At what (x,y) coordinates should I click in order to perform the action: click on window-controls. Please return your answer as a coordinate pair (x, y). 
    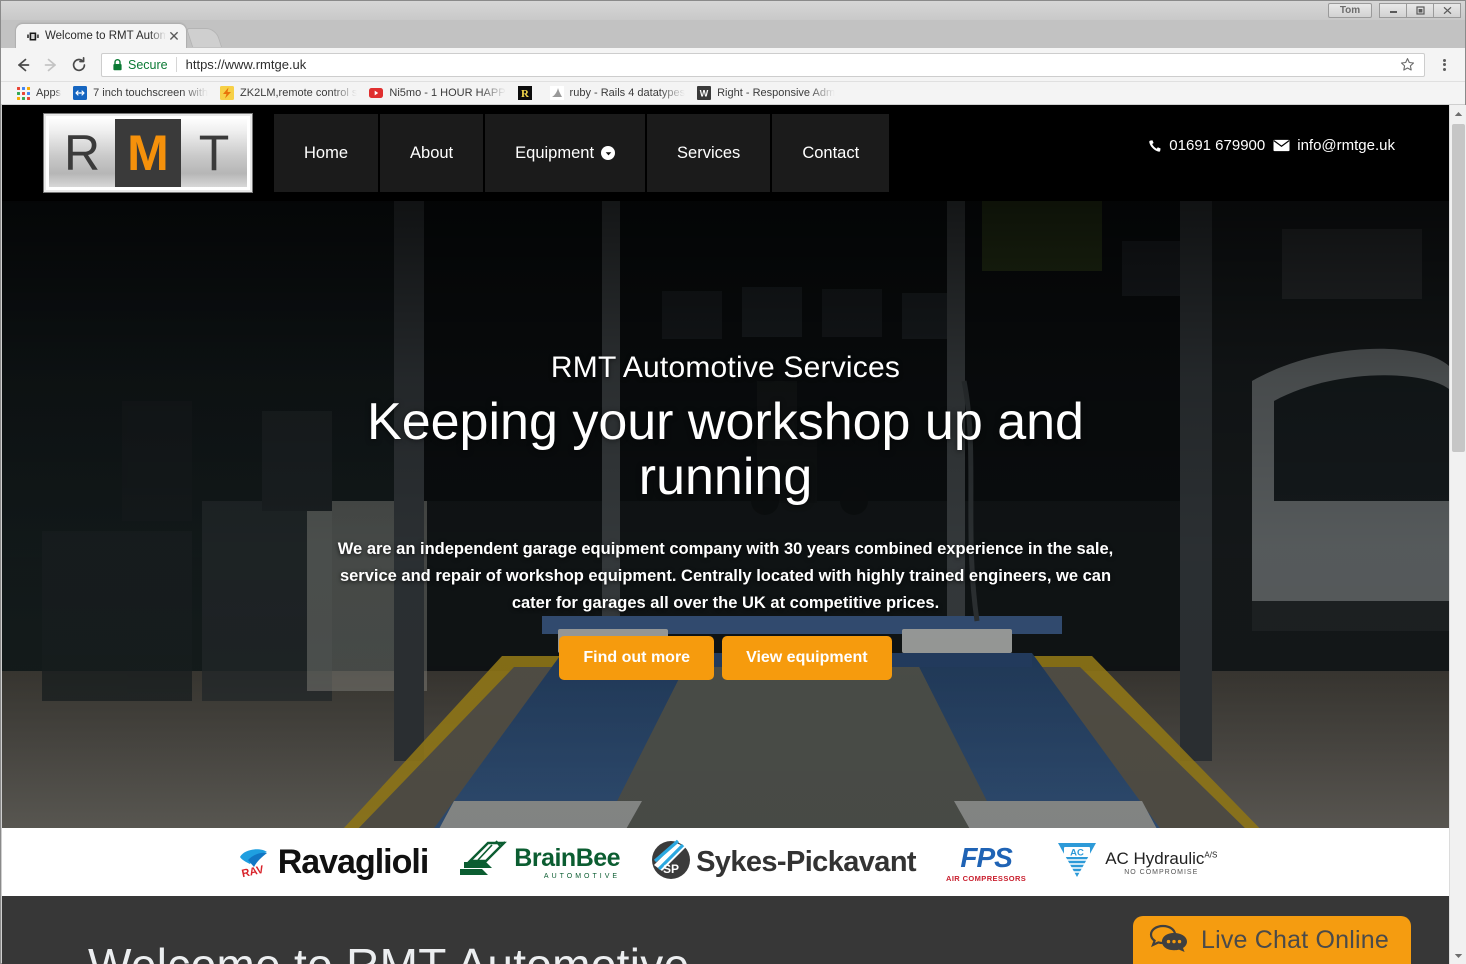
    Looking at the image, I should click on (1420, 10).